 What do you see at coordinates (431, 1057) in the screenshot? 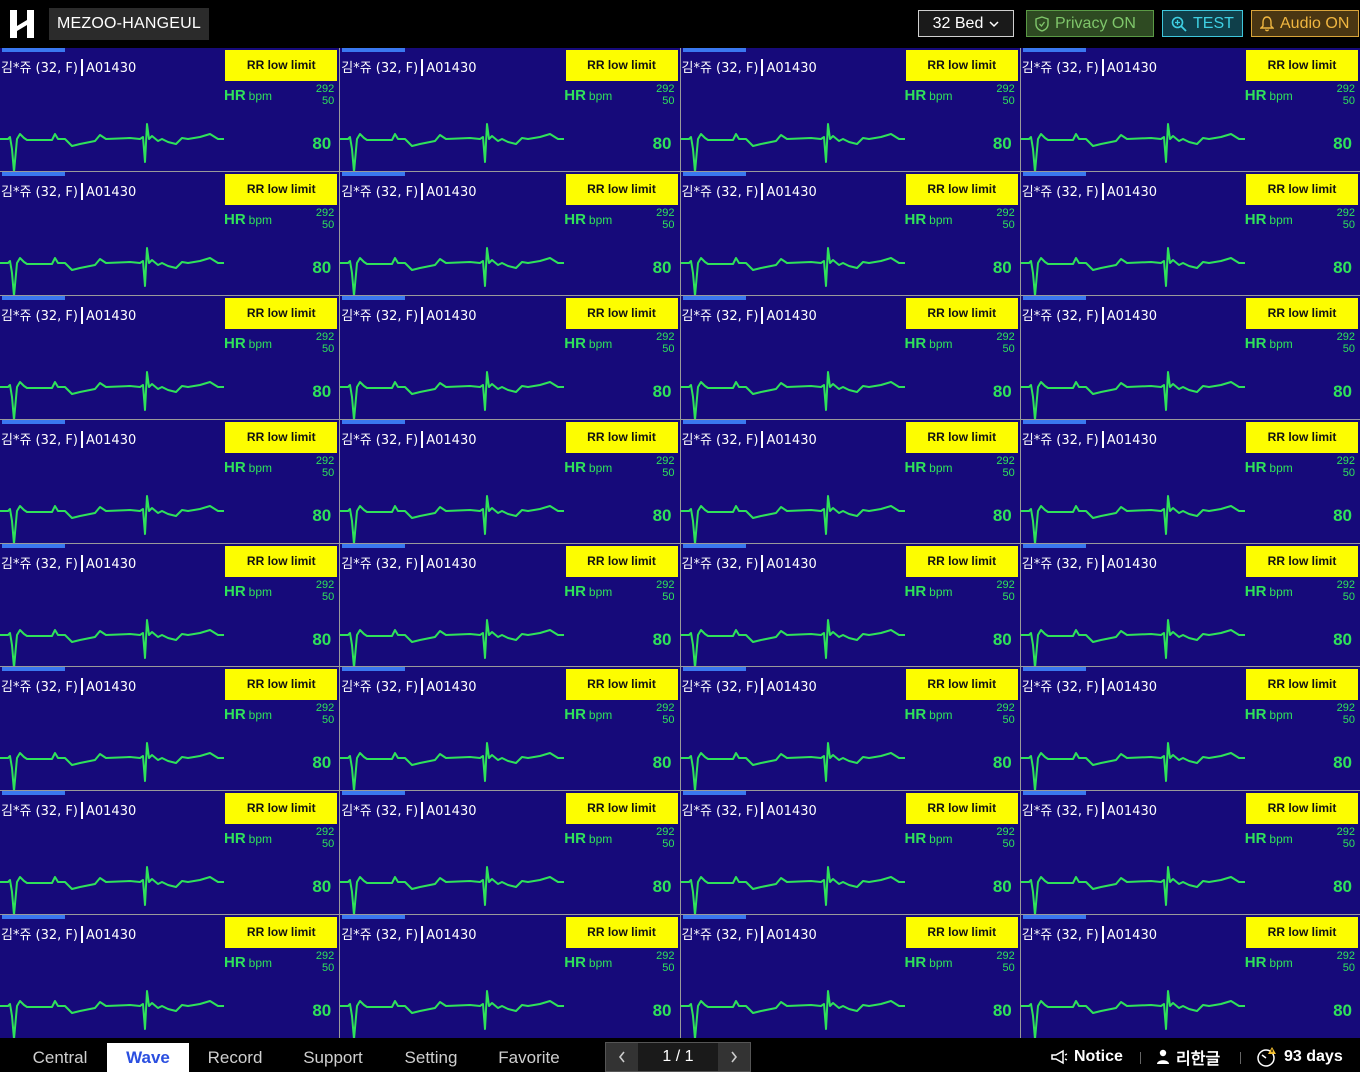
I see `tab-setting: Setting` at bounding box center [431, 1057].